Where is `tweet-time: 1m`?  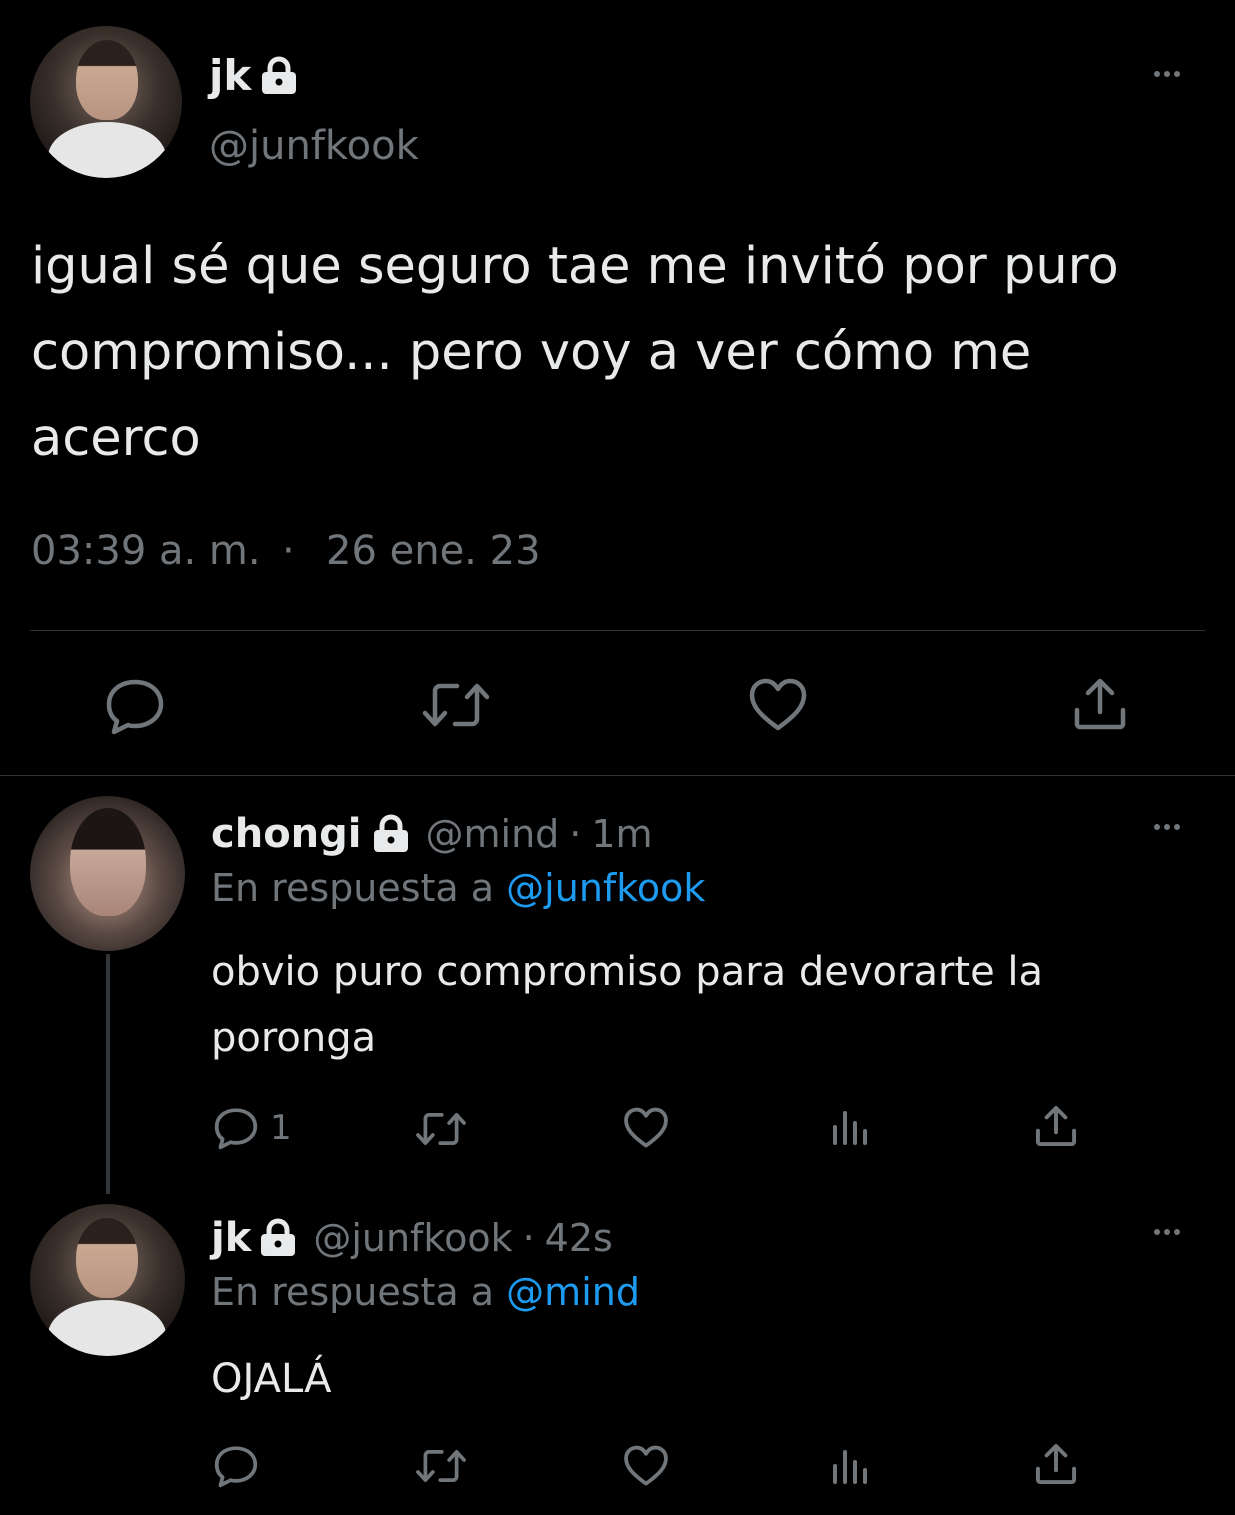 tweet-time: 1m is located at coordinates (621, 834).